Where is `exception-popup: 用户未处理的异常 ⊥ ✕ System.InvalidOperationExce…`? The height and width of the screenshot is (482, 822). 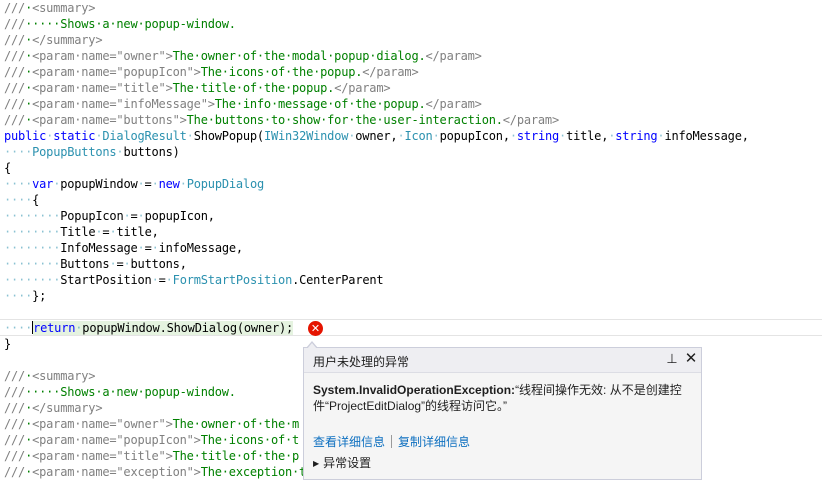
exception-popup: 用户未处理的异常 ⊥ ✕ System.InvalidOperationExce… is located at coordinates (502, 413).